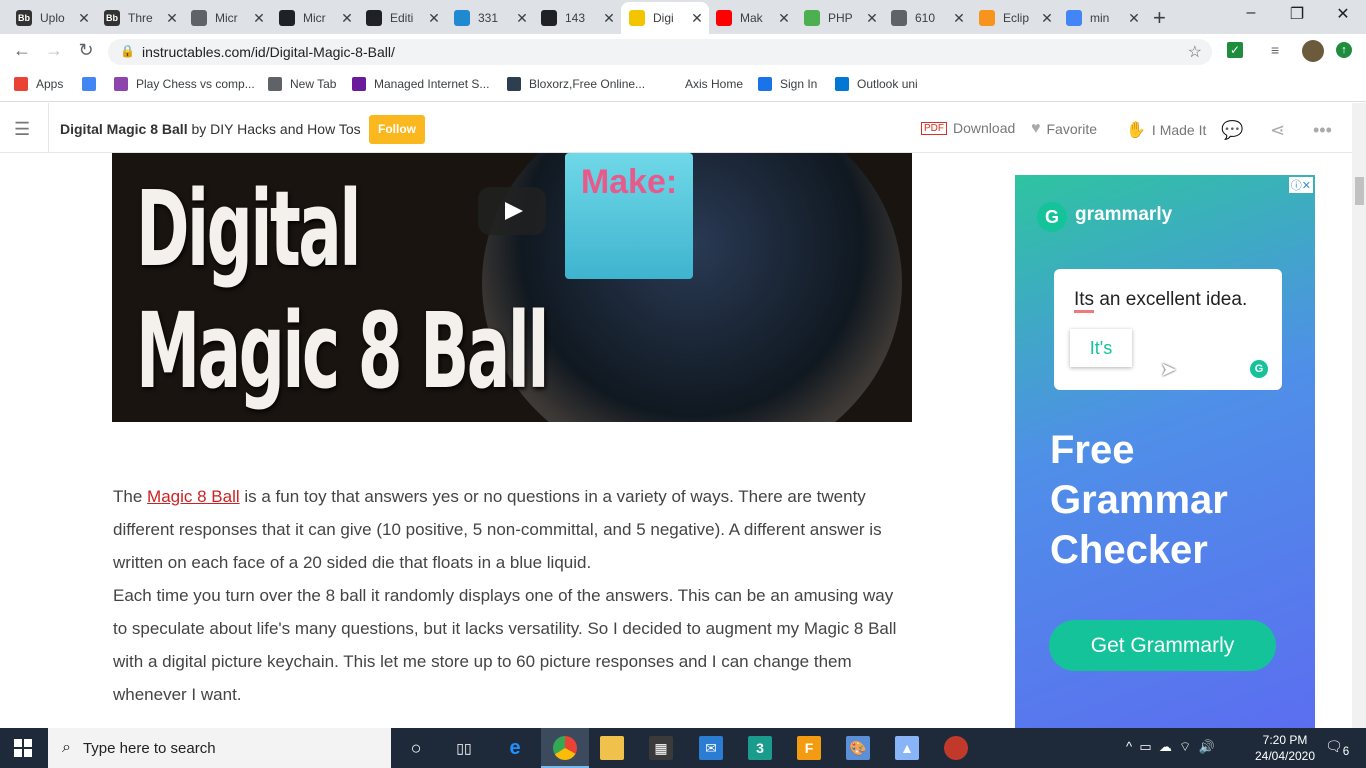 This screenshot has height=768, width=1366. I want to click on extension-check-icon: ✓, so click(1235, 50).